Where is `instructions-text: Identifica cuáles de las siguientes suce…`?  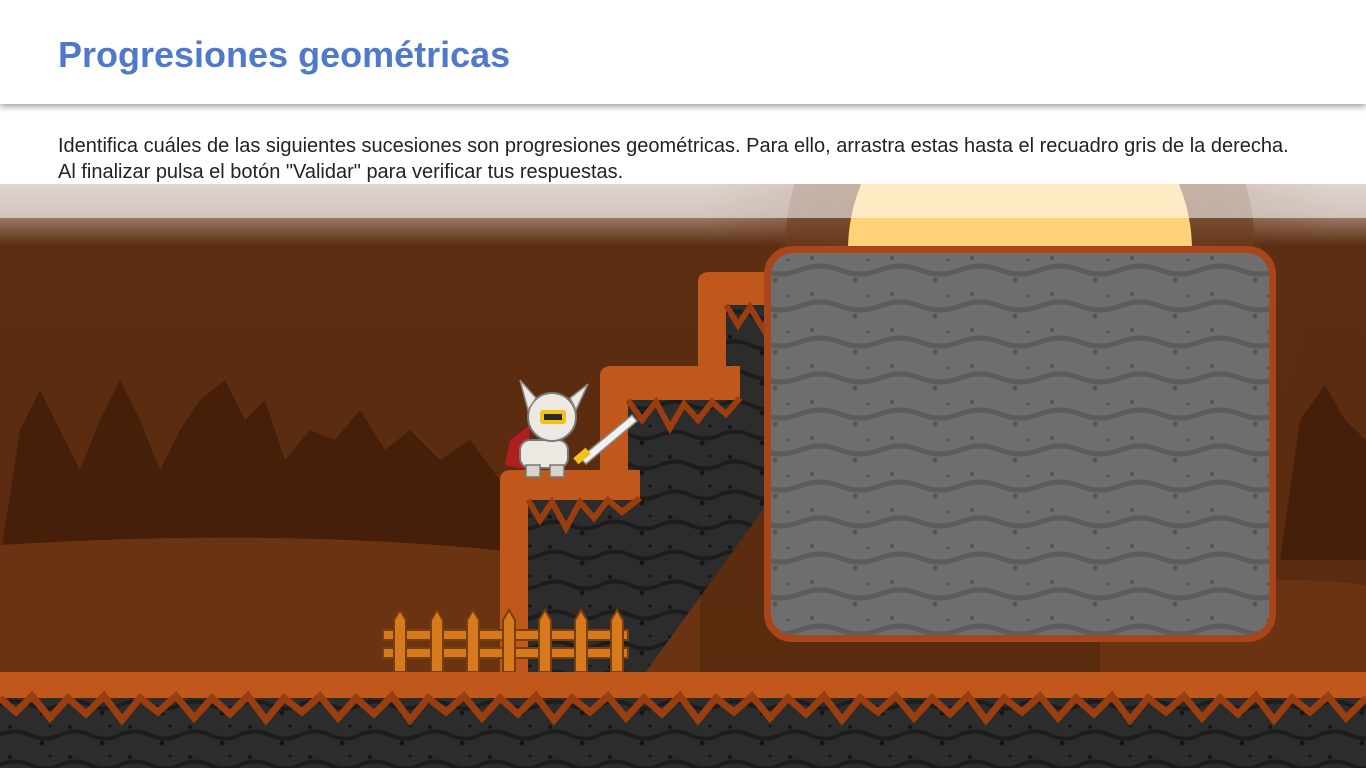 instructions-text: Identifica cuáles de las siguientes suce… is located at coordinates (673, 159).